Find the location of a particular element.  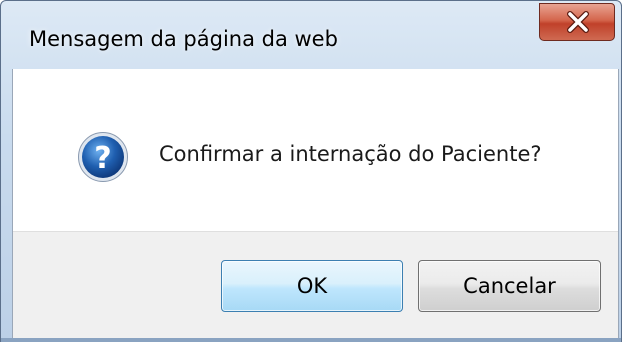

window-frame-bottom is located at coordinates (311, 340).